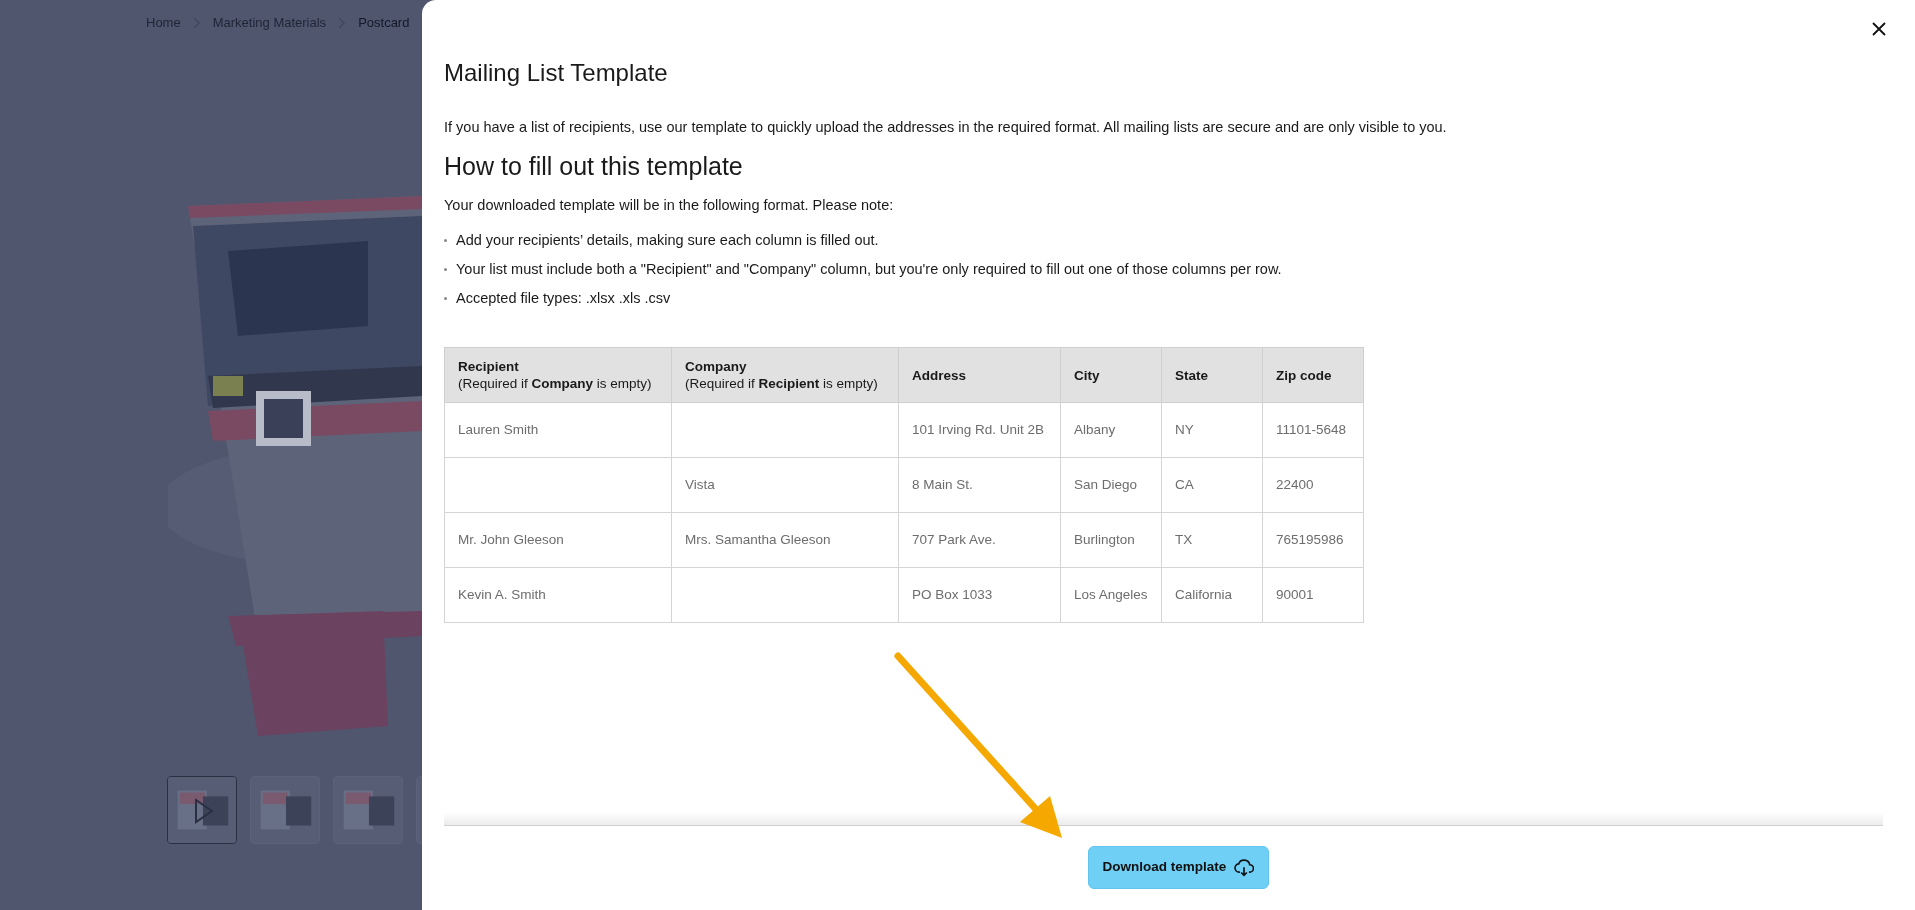  I want to click on table-cell: Los Angeles, so click(1111, 595).